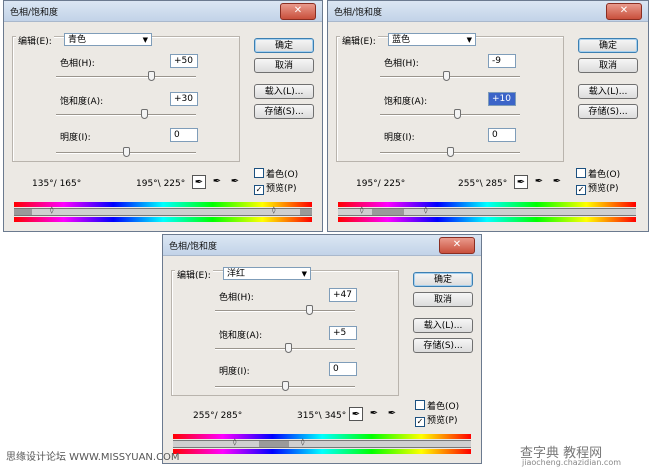  Describe the element at coordinates (358, 13) in the screenshot. I see `dialog-title: 色相/饱和度` at that location.